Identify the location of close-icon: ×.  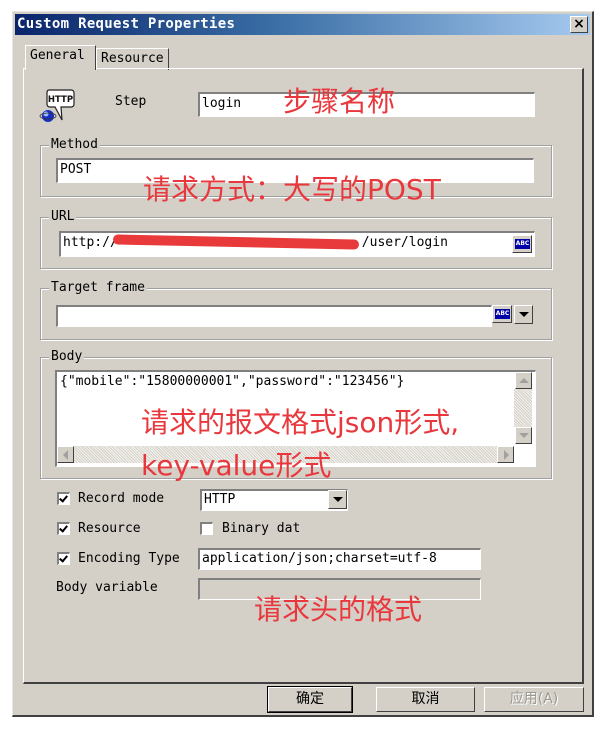
(579, 24).